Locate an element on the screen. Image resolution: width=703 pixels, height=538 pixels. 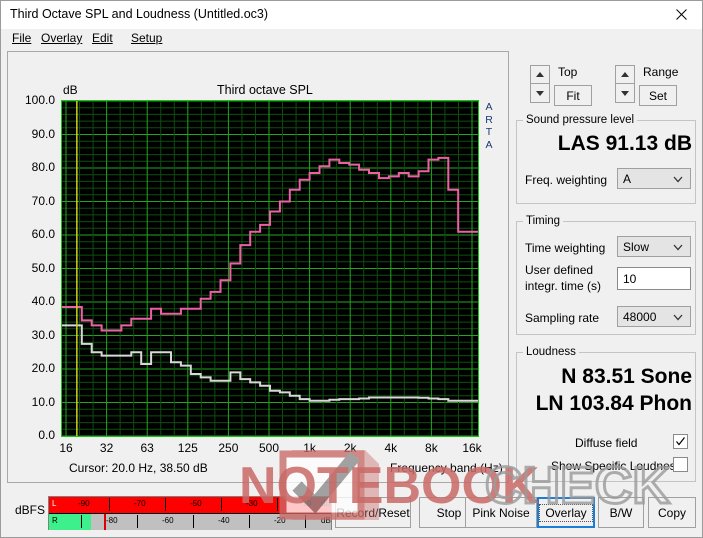
x-tick-7: 2k is located at coordinates (350, 448).